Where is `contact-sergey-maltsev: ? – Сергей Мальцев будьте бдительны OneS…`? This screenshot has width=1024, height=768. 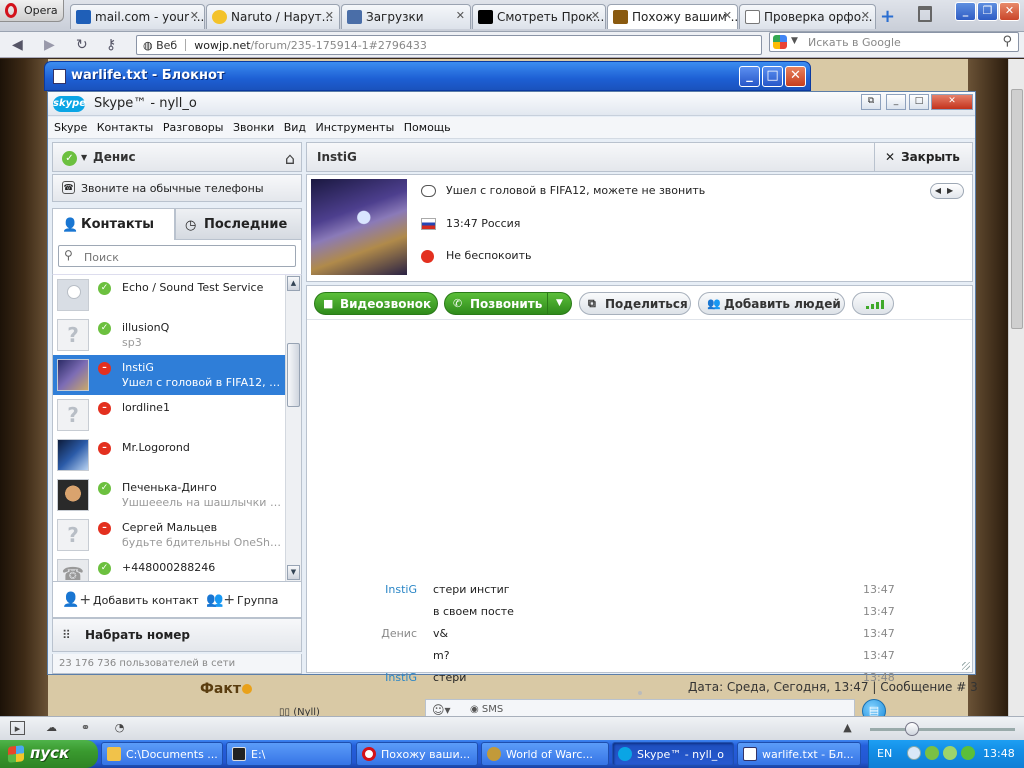 contact-sergey-maltsev: ? – Сергей Мальцев будьте бдительны OneS… is located at coordinates (169, 535).